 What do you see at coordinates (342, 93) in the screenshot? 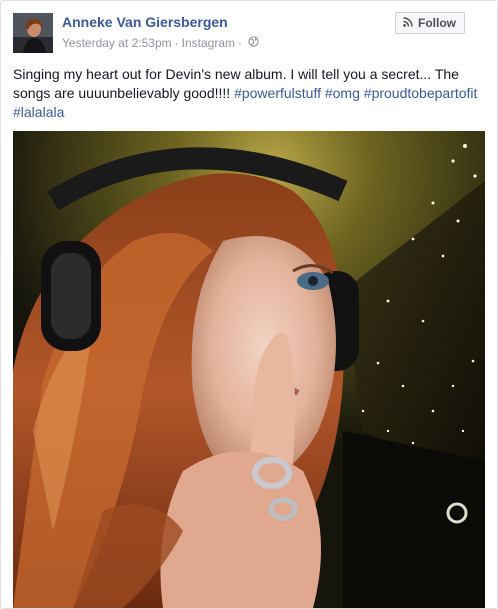
I see `hashtag-link: #omg` at bounding box center [342, 93].